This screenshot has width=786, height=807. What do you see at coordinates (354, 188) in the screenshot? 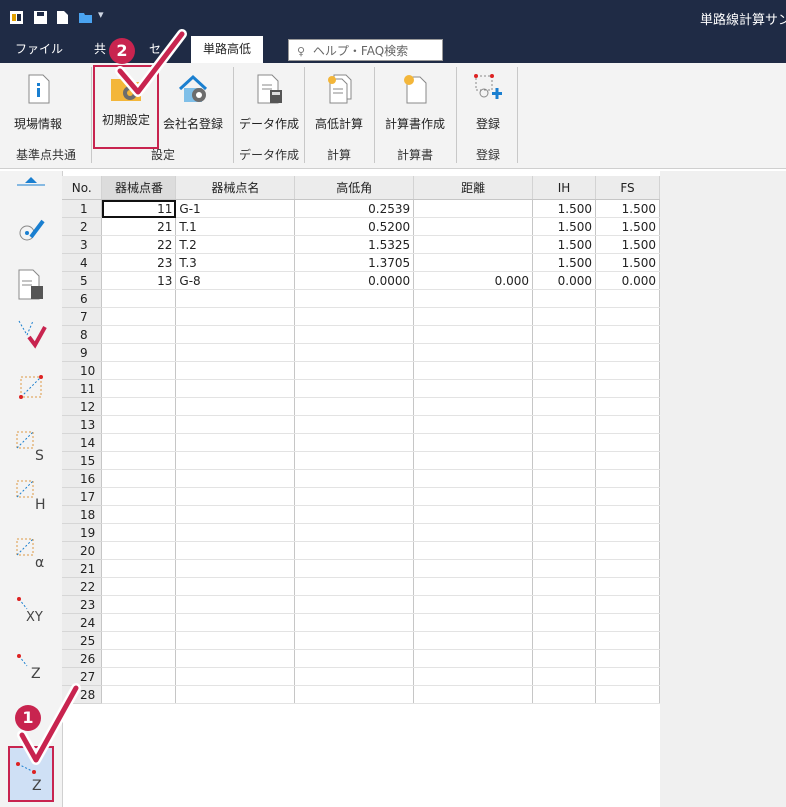
I see `column-header-vertical-angle: 高低角` at bounding box center [354, 188].